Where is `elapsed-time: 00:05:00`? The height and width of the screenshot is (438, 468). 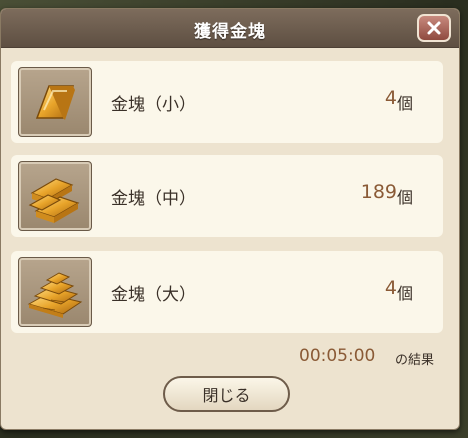 elapsed-time: 00:05:00 is located at coordinates (337, 356).